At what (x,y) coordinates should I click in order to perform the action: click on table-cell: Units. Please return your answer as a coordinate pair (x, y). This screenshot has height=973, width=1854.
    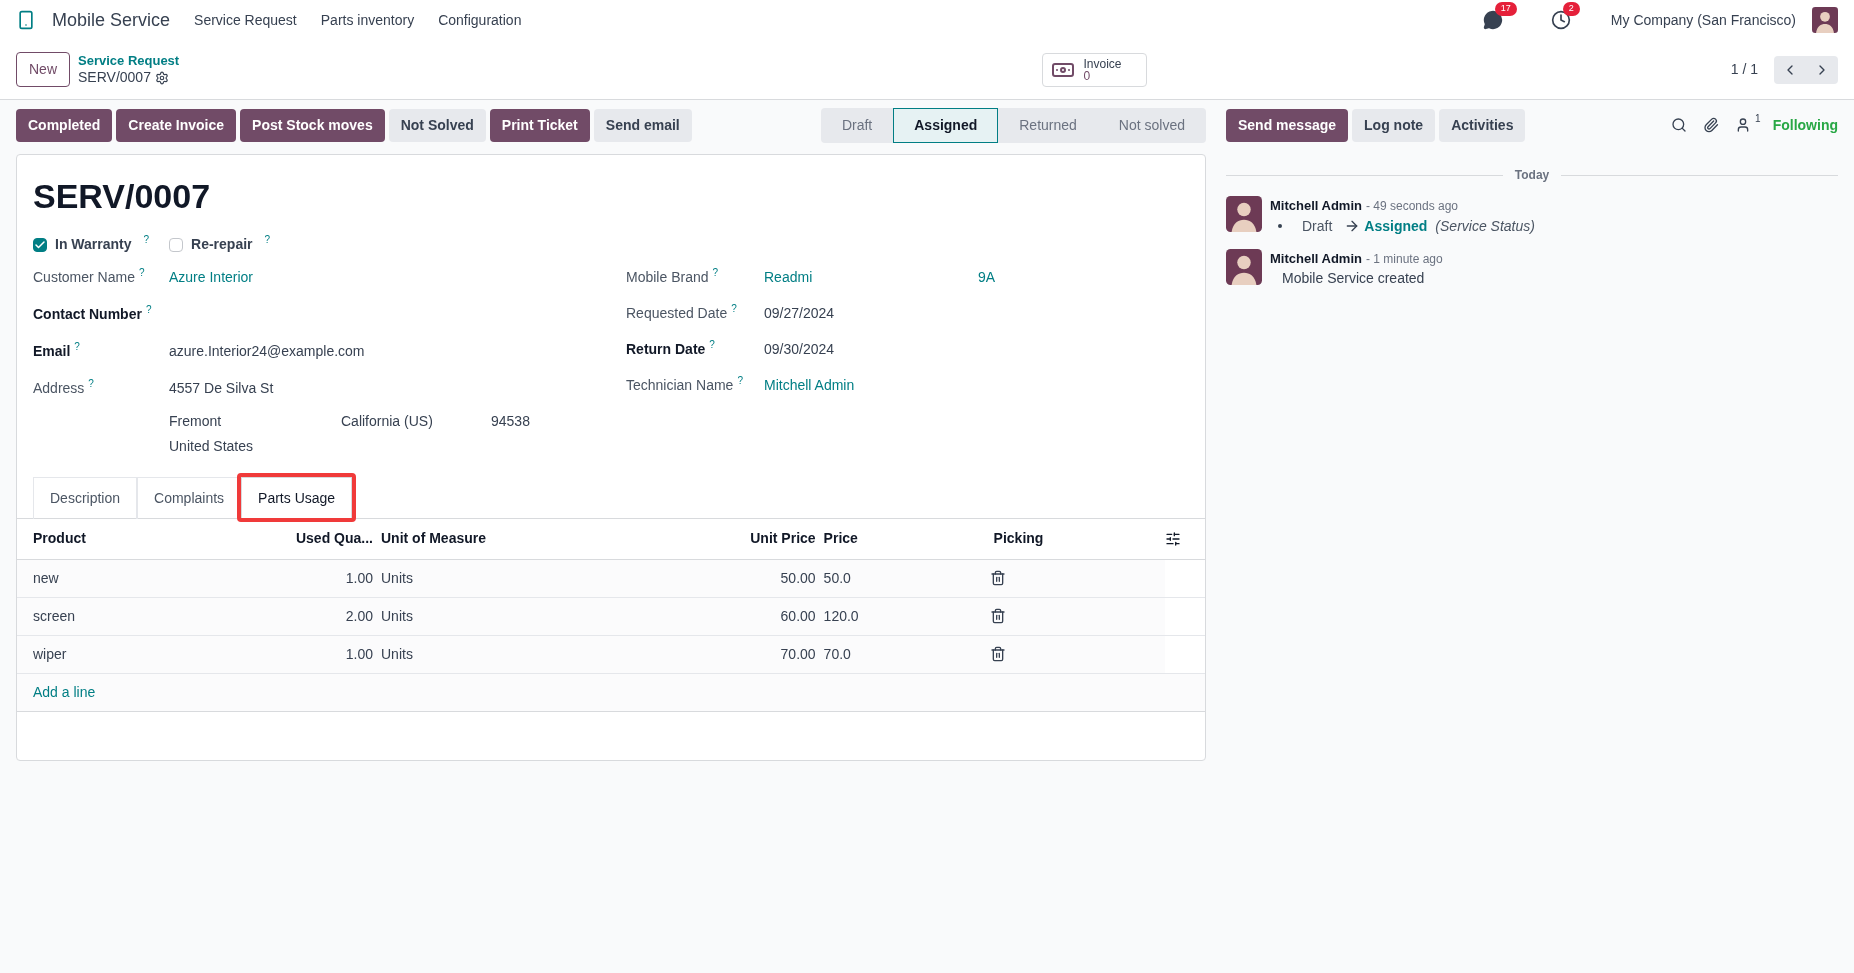
    Looking at the image, I should click on (397, 653).